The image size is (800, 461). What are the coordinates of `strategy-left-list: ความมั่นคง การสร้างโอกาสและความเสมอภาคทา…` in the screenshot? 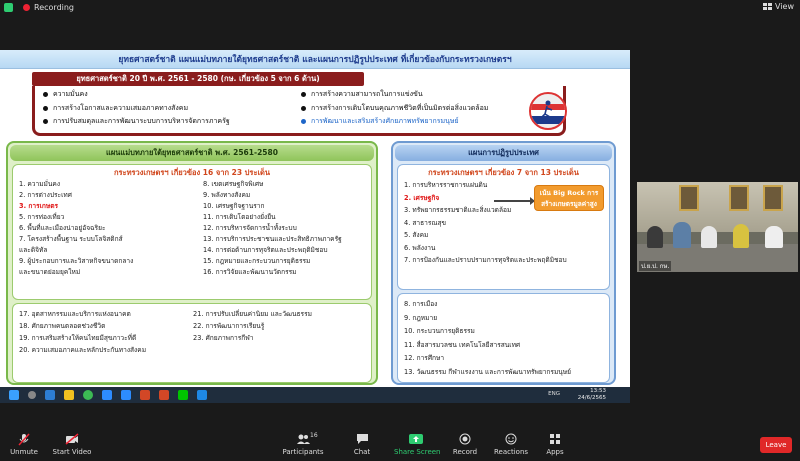 It's located at (136, 108).